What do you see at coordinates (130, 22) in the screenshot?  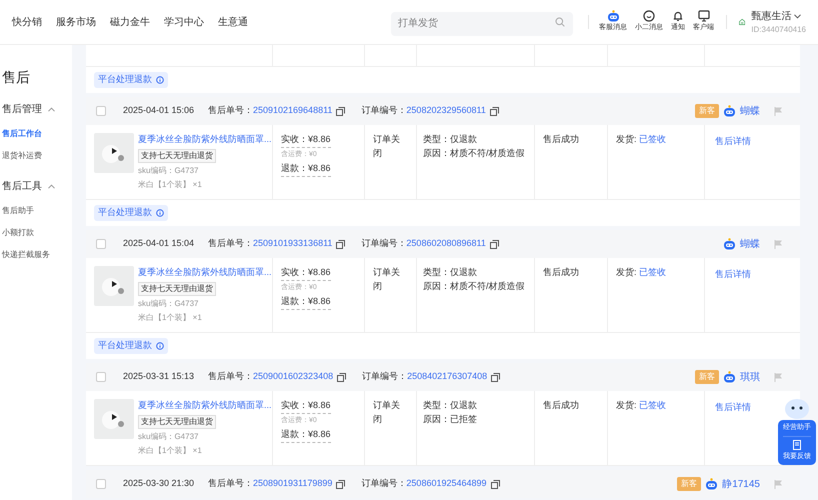 I see `nav-link: 磁力金牛` at bounding box center [130, 22].